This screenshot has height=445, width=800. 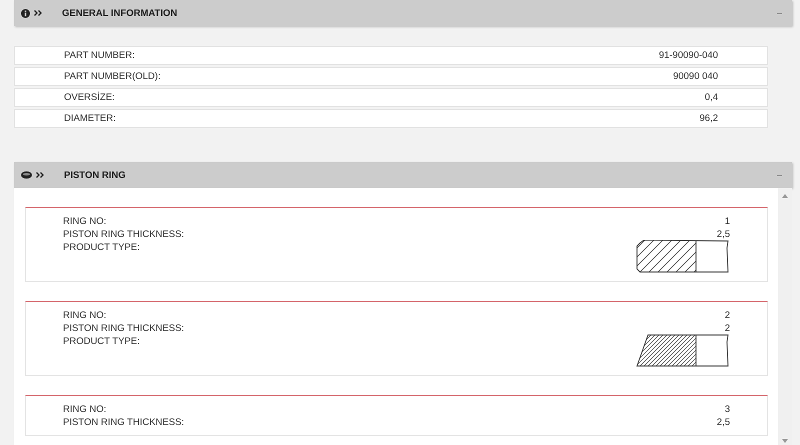 I want to click on field-value: 0,4, so click(x=711, y=97).